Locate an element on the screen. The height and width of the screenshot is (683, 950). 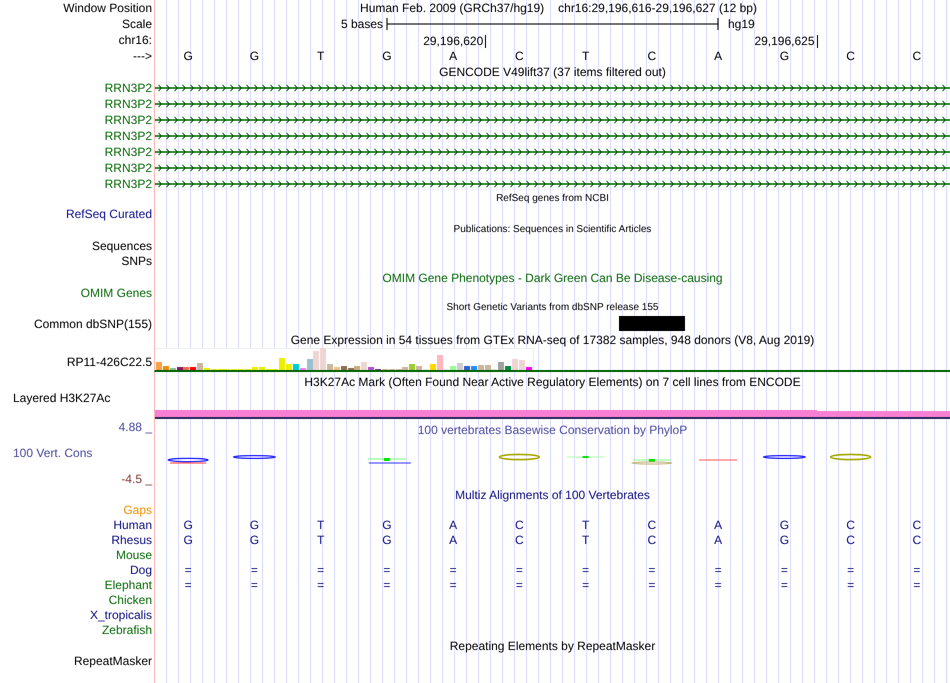
species-label: Mouse is located at coordinates (134, 555).